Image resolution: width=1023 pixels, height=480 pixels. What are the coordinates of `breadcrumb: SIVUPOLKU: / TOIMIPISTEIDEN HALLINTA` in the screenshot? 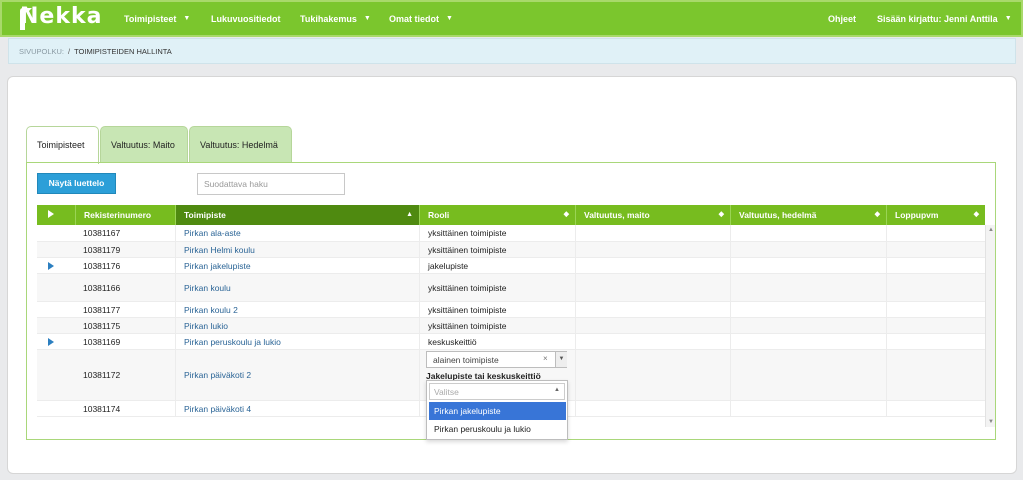 It's located at (512, 51).